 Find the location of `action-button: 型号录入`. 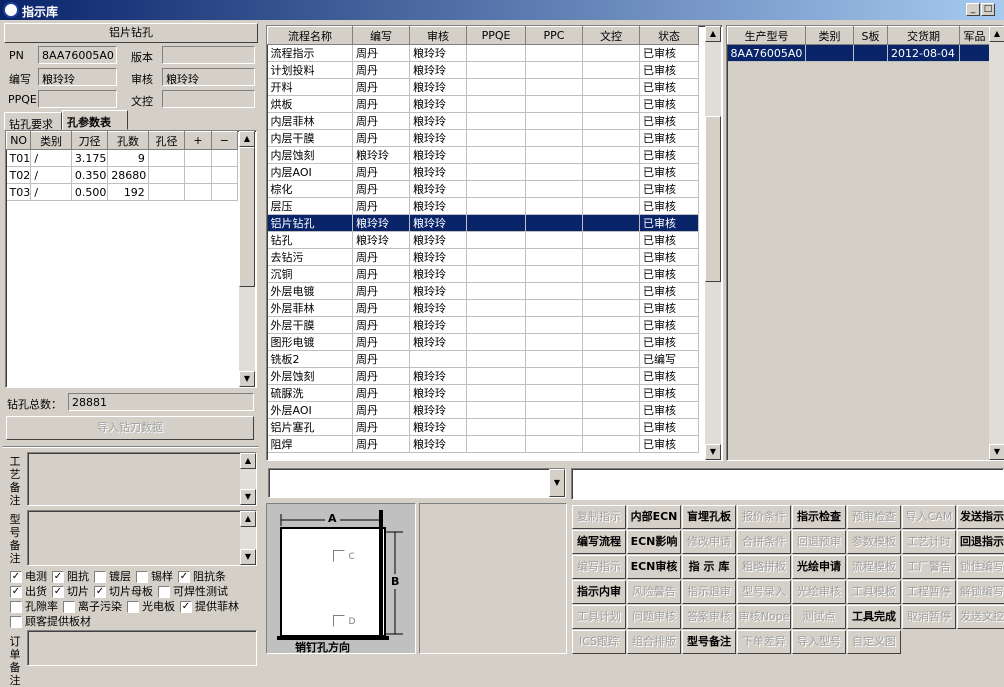

action-button: 型号录入 is located at coordinates (764, 592).